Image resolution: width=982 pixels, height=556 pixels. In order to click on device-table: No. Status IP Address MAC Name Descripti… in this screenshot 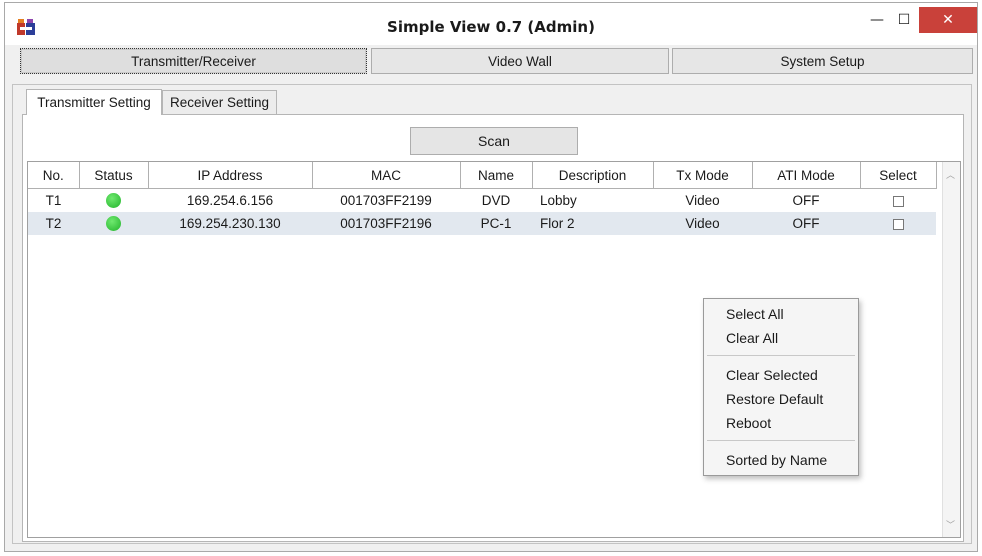, I will do `click(482, 198)`.